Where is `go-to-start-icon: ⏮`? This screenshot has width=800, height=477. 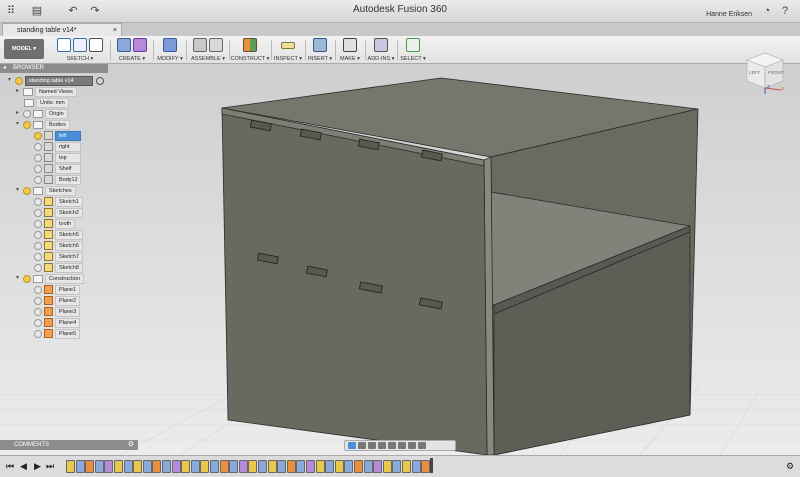 go-to-start-icon: ⏮ is located at coordinates (10, 466).